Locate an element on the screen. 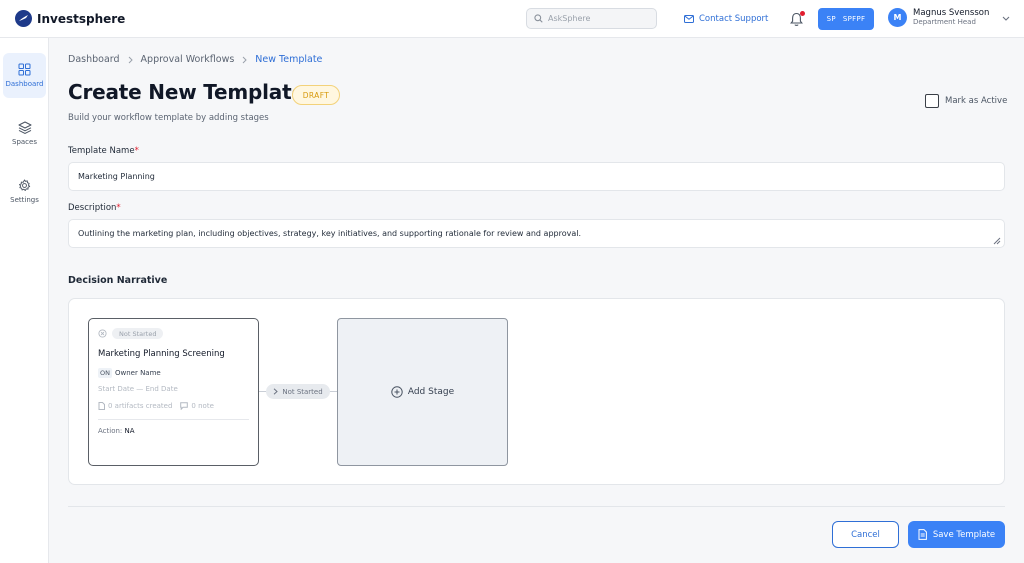  notes-count: 0 note is located at coordinates (202, 406).